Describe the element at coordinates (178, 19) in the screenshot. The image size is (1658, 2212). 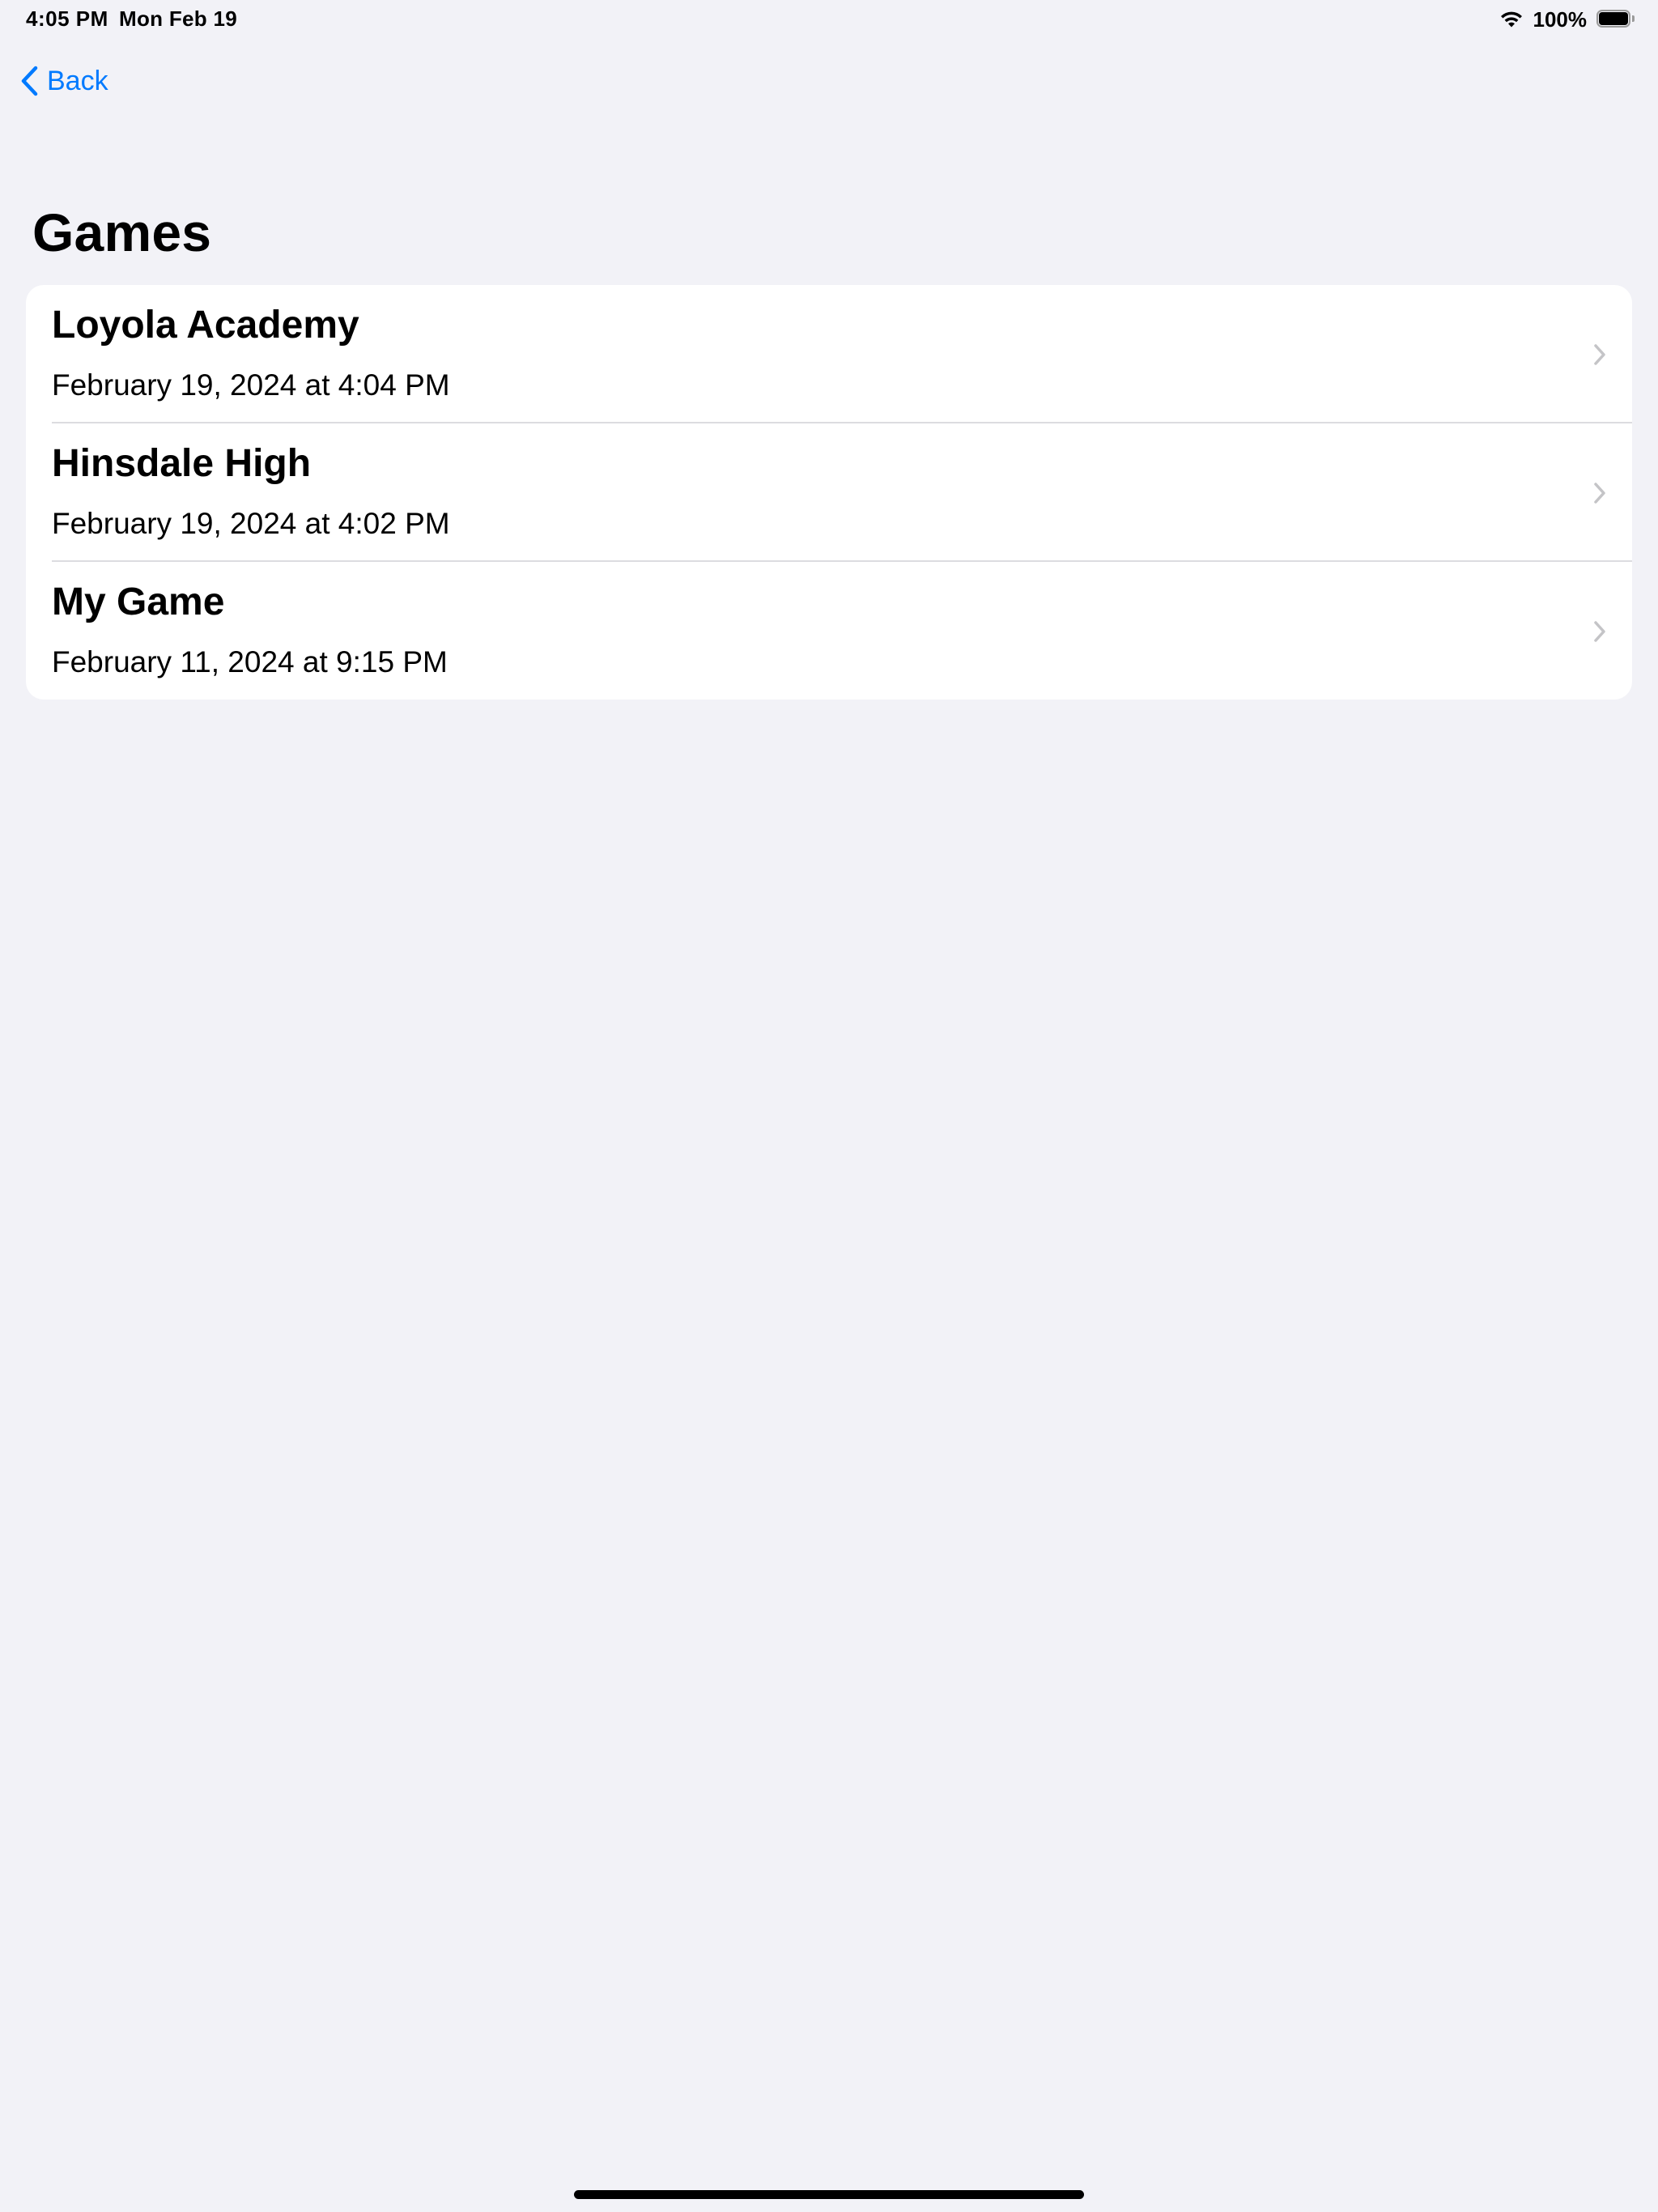
I see `status-date: Mon Feb 19` at that location.